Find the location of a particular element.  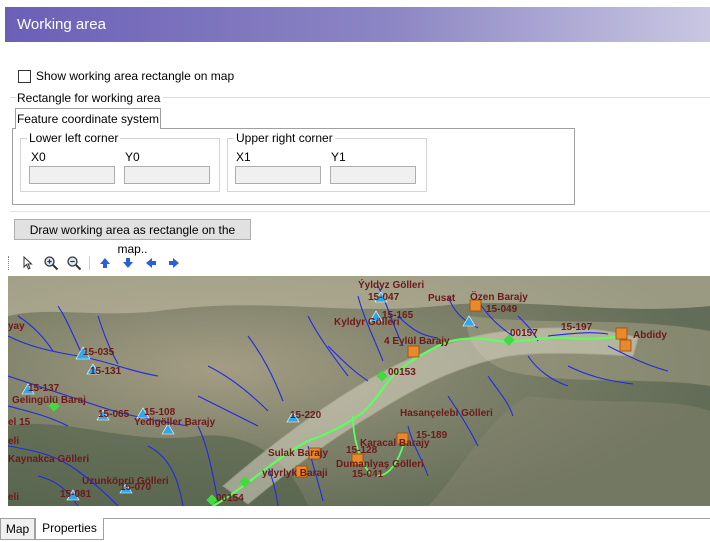

label-abdidy: Abdidy is located at coordinates (650, 335).